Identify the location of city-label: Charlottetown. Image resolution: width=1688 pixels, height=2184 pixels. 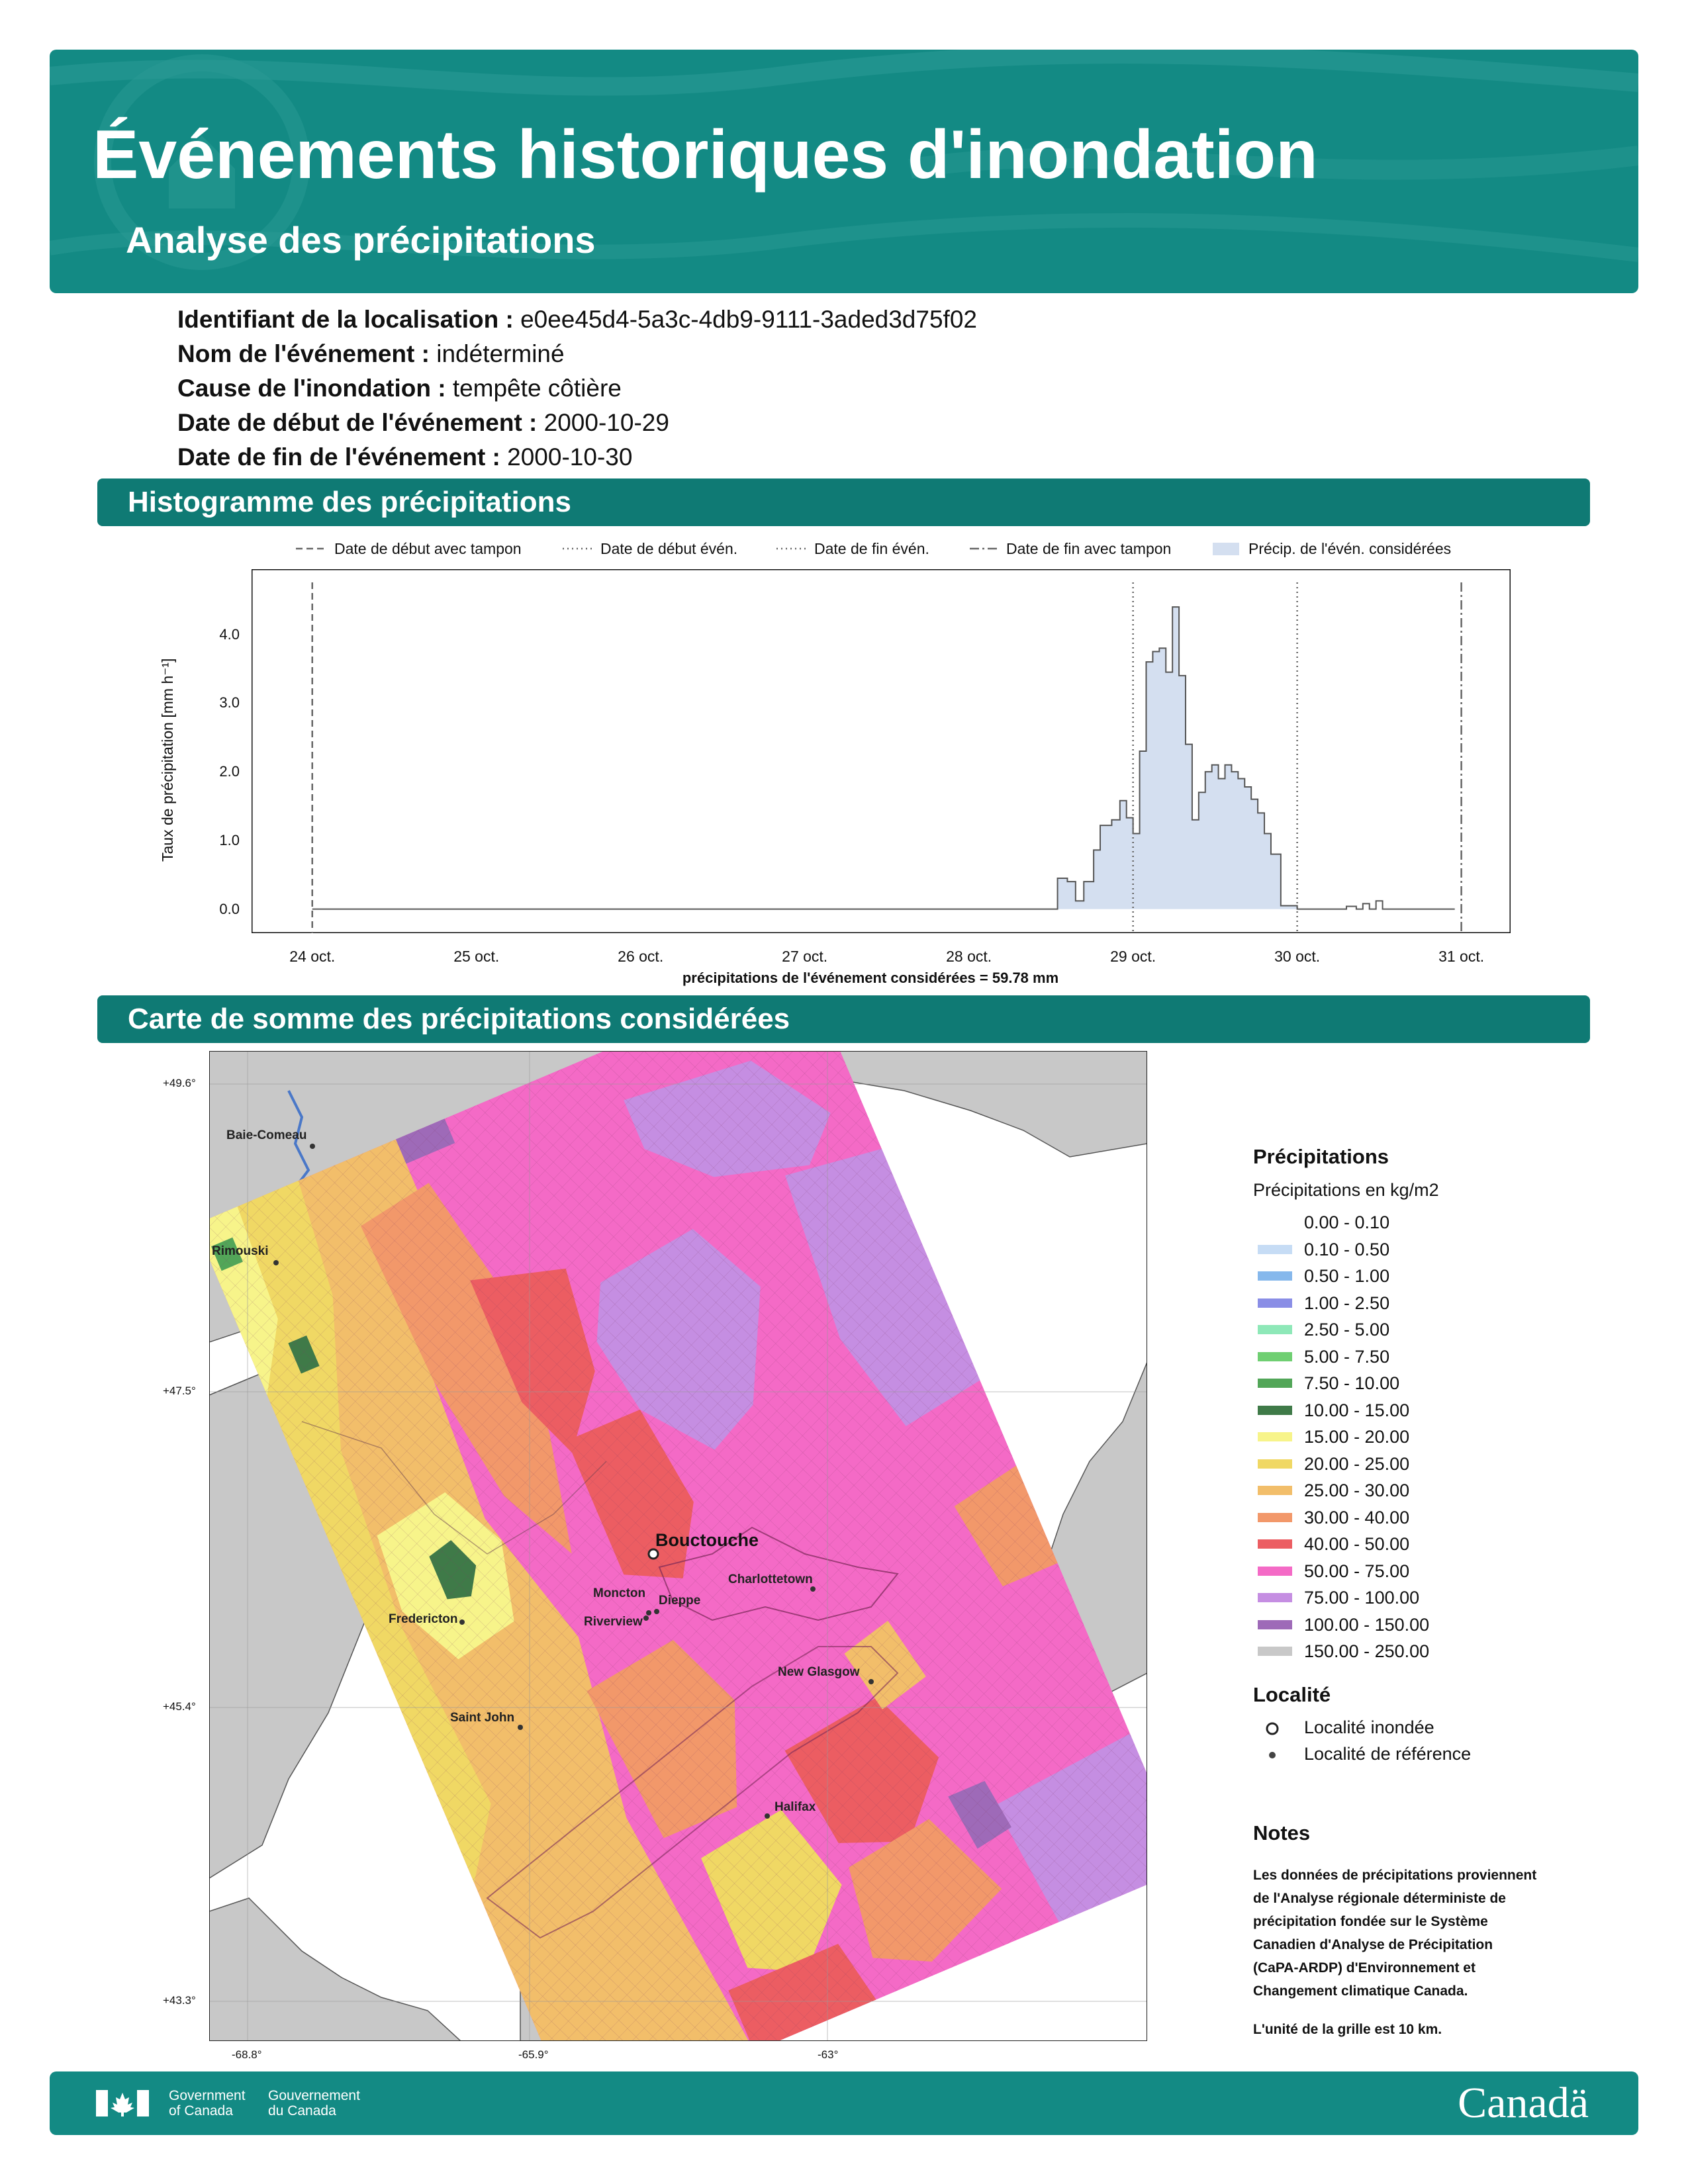
(770, 1579).